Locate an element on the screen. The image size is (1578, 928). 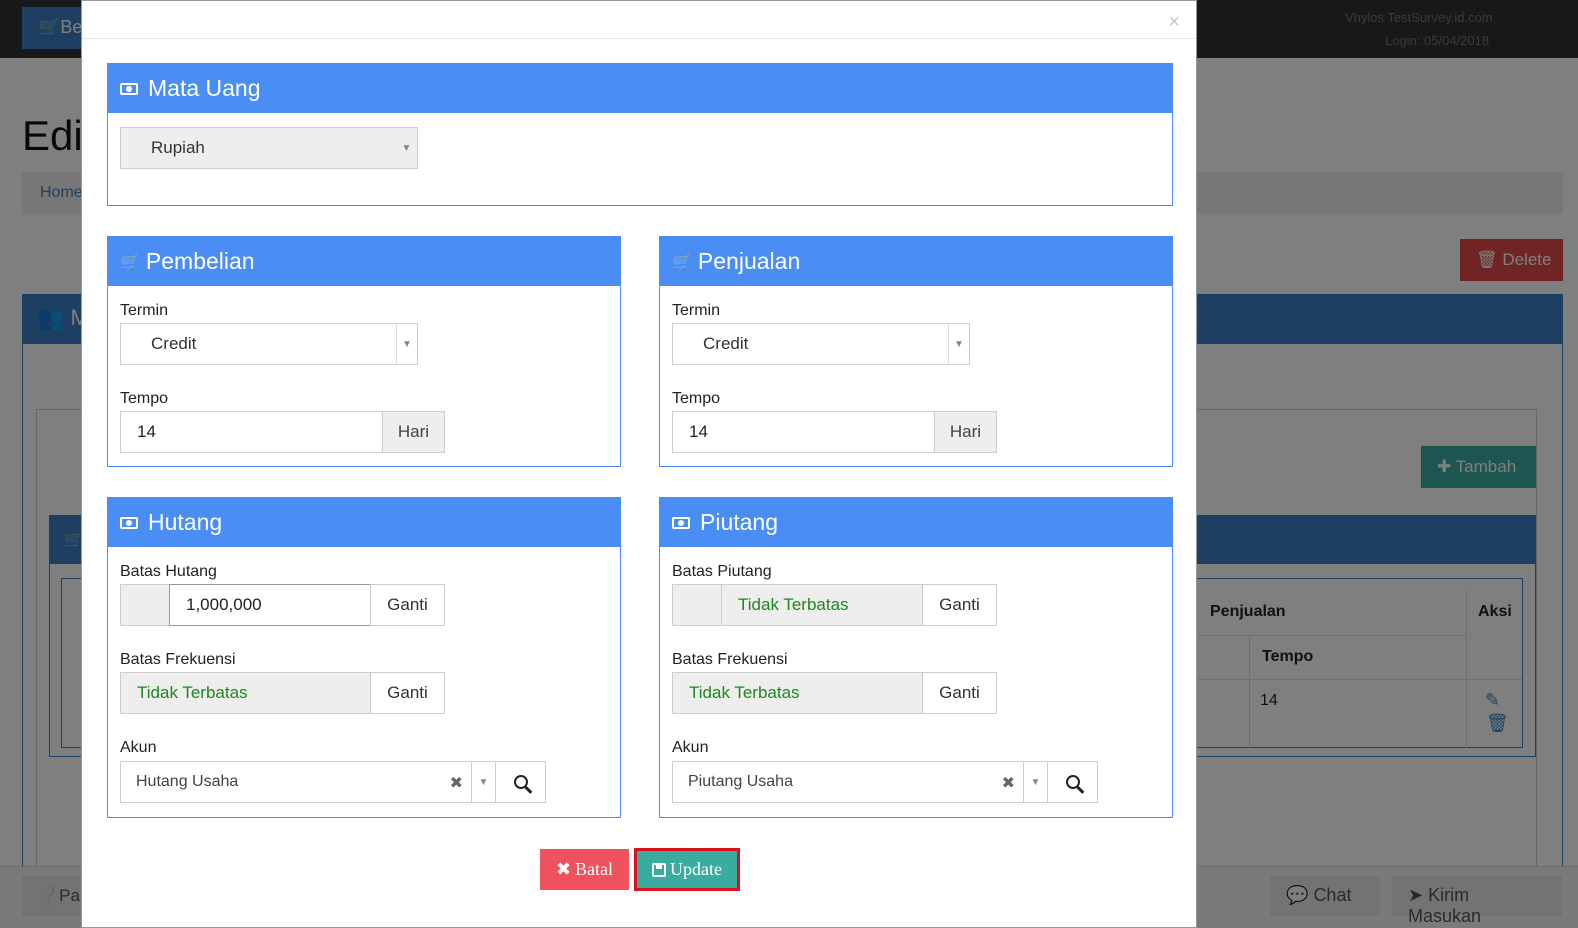
ganti-batas-hutang-button: Ganti is located at coordinates (407, 605).